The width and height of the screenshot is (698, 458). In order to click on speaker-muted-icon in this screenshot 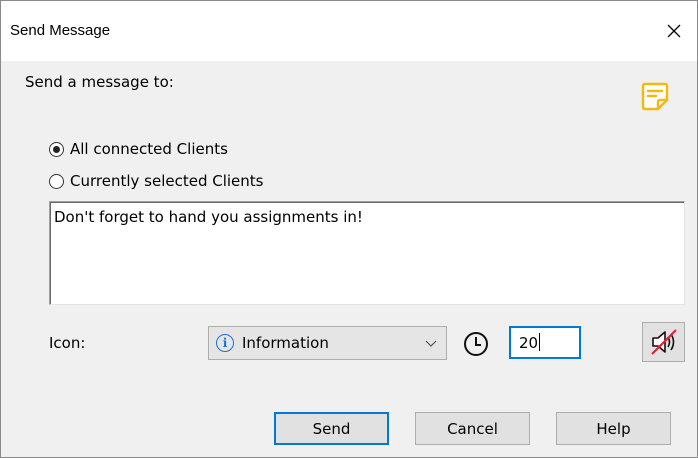, I will do `click(663, 342)`.